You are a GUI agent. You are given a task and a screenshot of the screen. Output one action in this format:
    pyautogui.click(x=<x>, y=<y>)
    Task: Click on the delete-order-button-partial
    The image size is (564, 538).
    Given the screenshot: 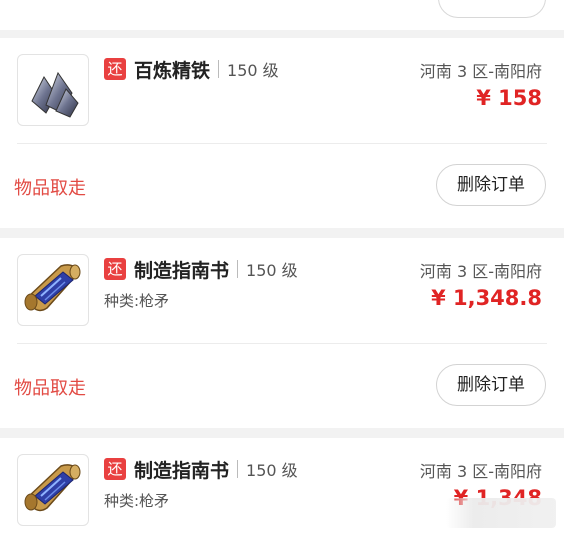 What is the action you would take?
    pyautogui.click(x=492, y=9)
    